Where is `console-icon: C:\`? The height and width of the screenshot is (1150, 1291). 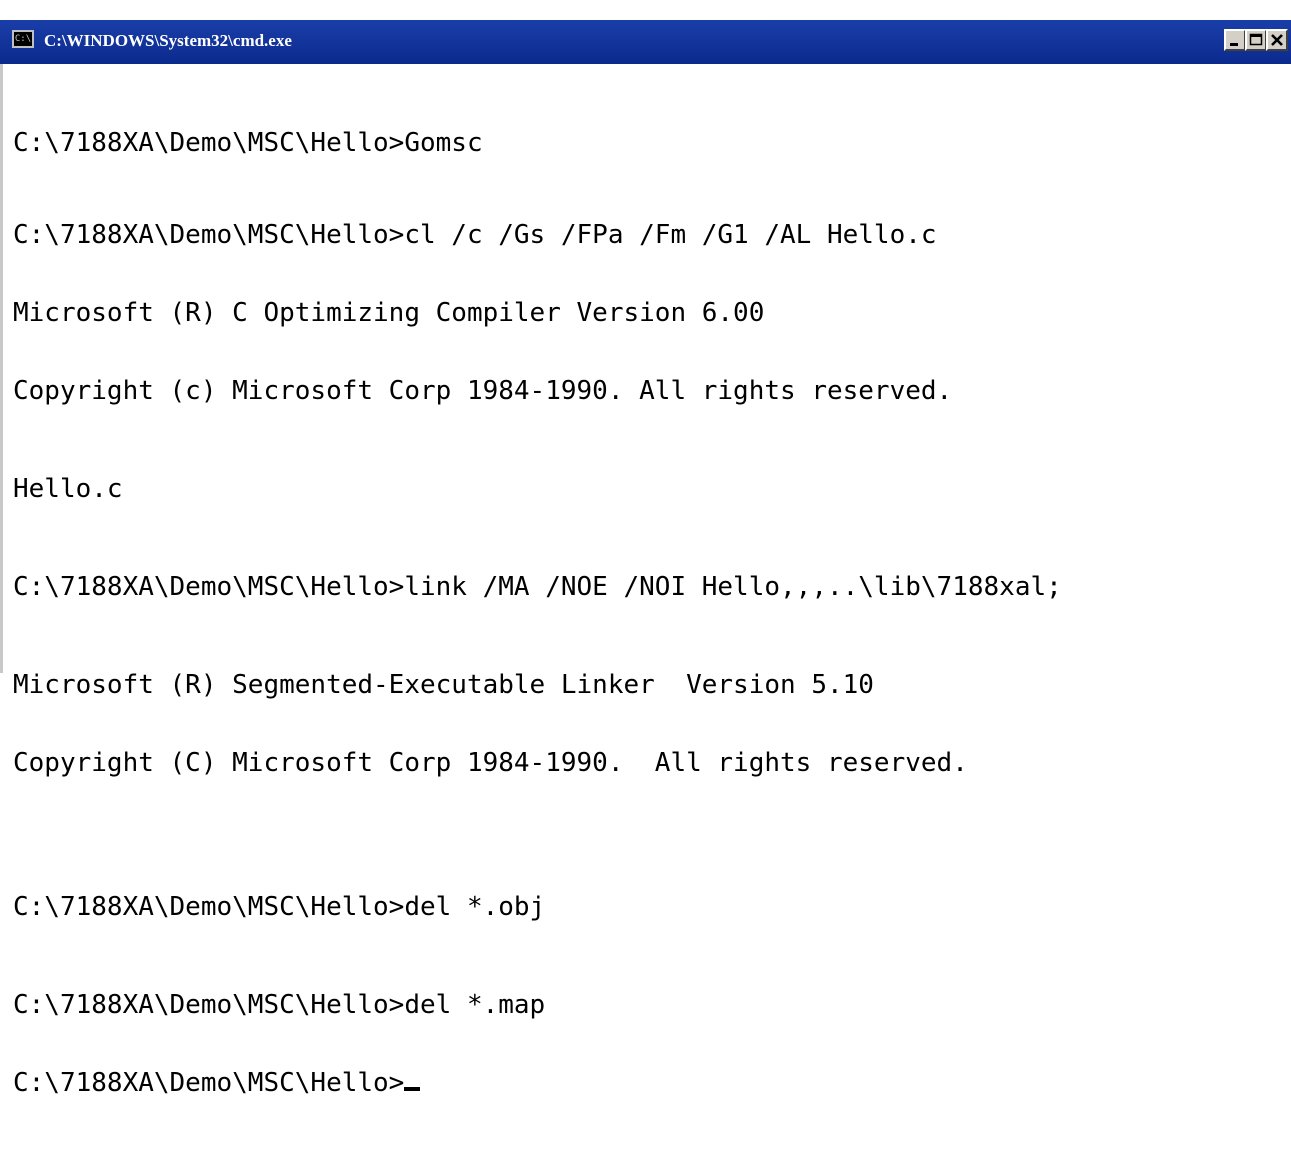 console-icon: C:\ is located at coordinates (23, 39).